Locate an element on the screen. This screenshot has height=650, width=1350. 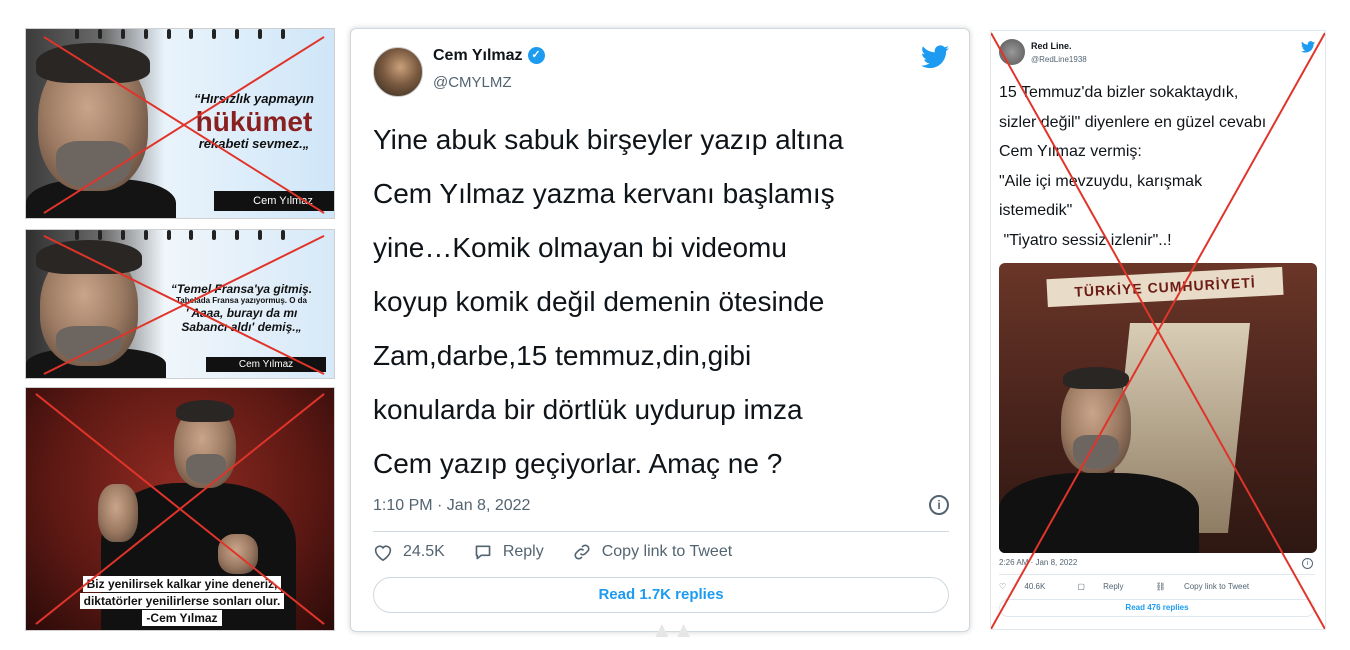
like-button: 24.5K is located at coordinates (409, 552).